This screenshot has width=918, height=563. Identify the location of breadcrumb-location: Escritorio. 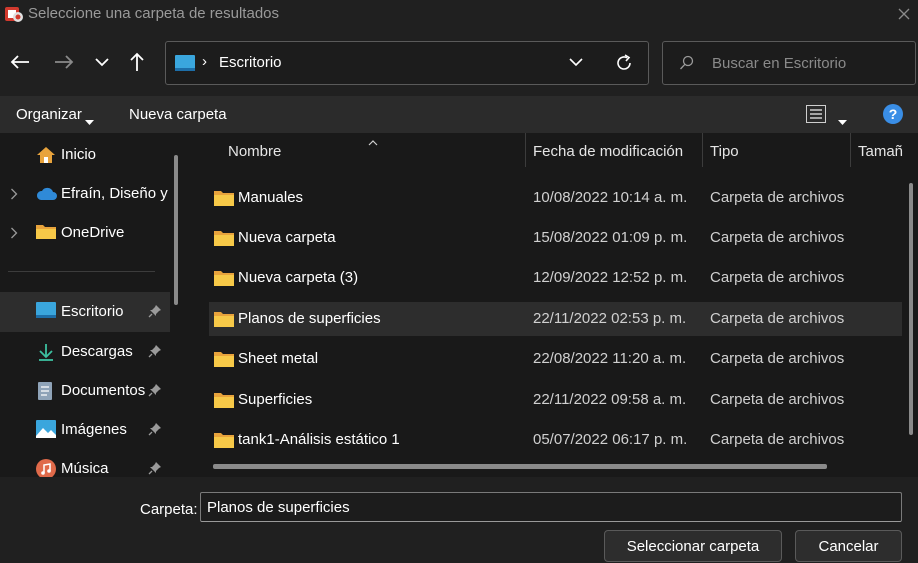
(250, 62).